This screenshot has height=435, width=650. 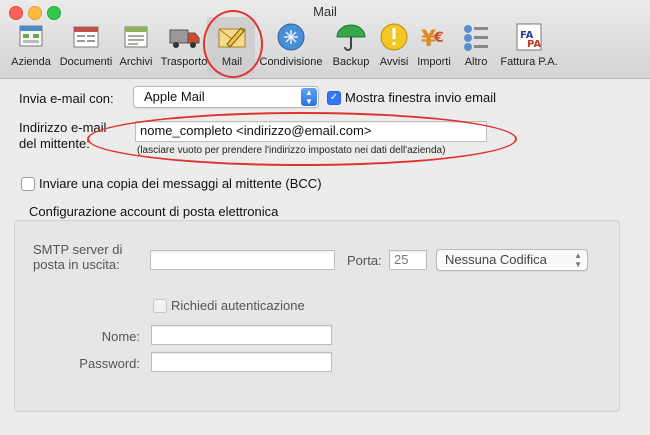 What do you see at coordinates (109, 363) in the screenshot?
I see `password-label: Password:` at bounding box center [109, 363].